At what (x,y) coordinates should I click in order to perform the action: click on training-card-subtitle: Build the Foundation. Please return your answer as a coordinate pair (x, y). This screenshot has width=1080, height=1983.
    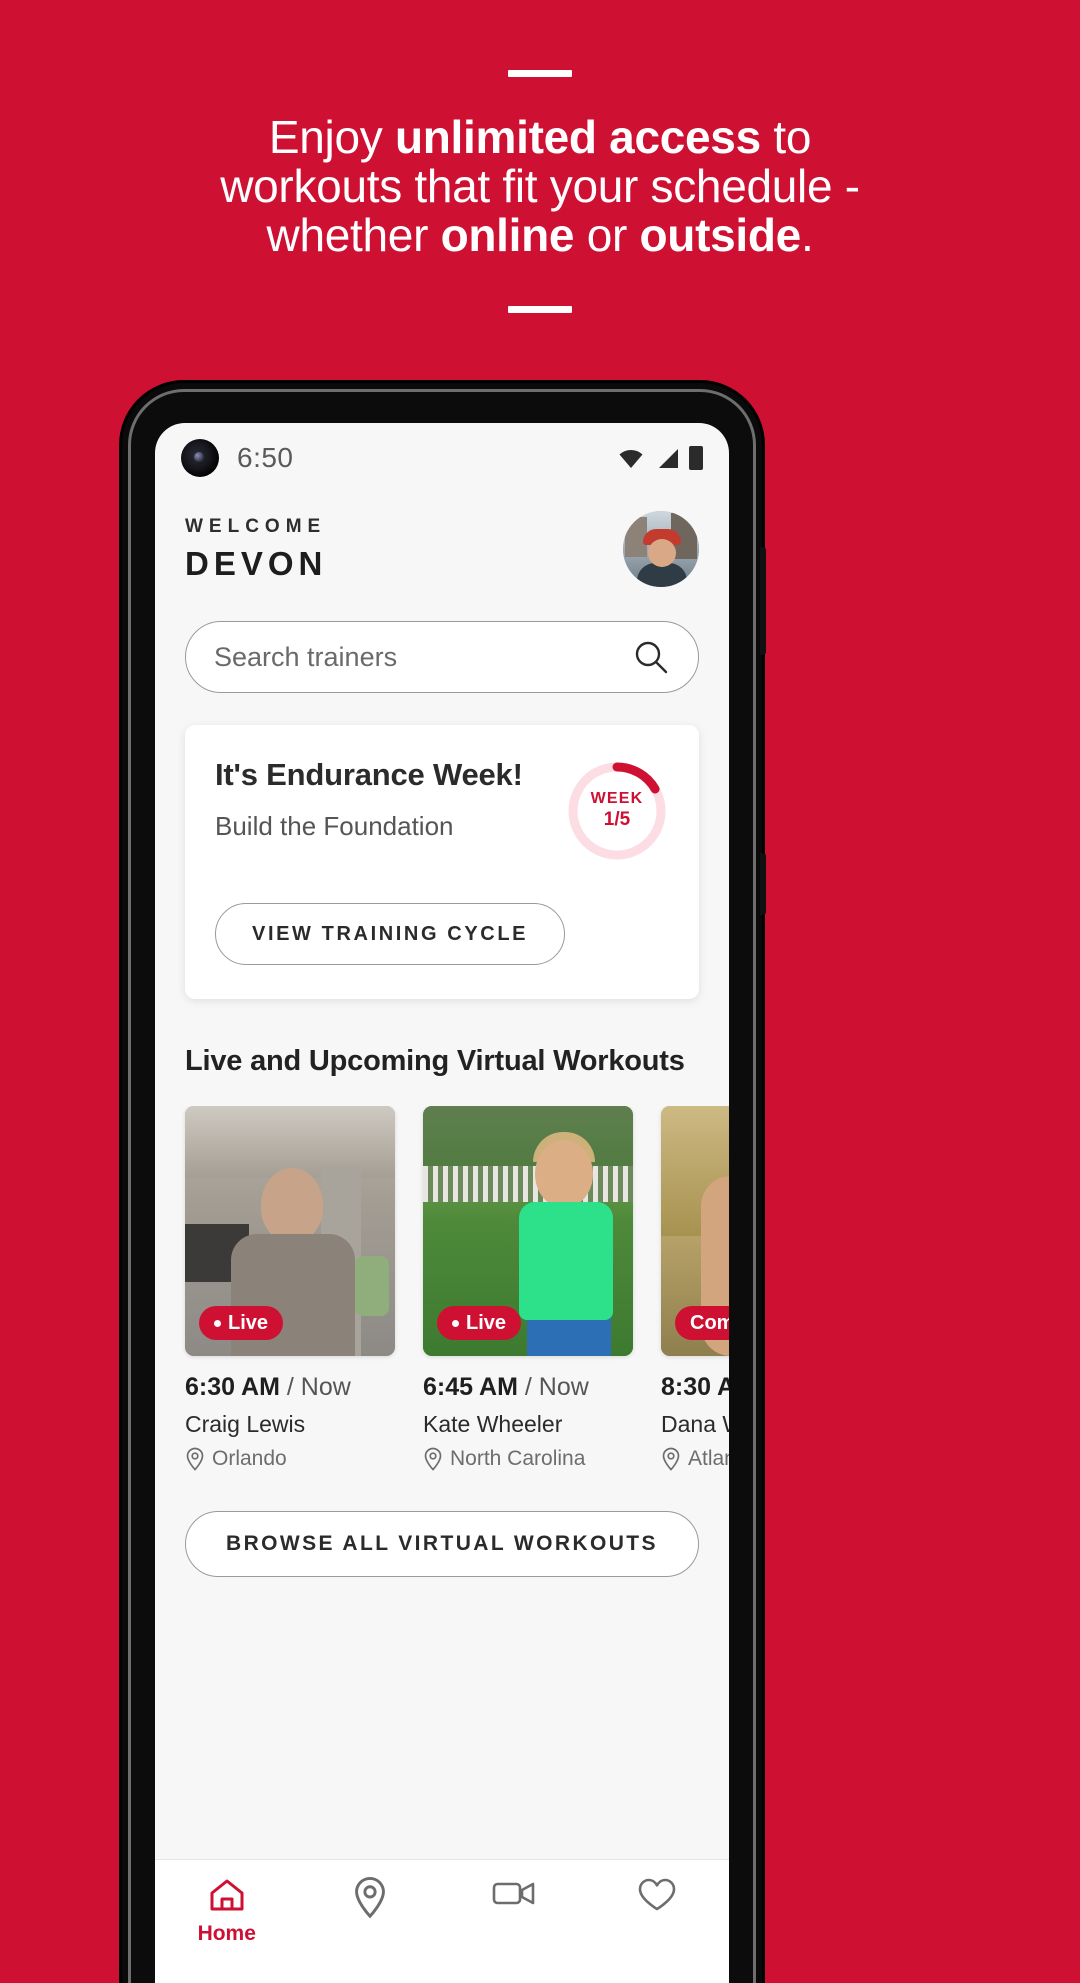
    Looking at the image, I should click on (334, 826).